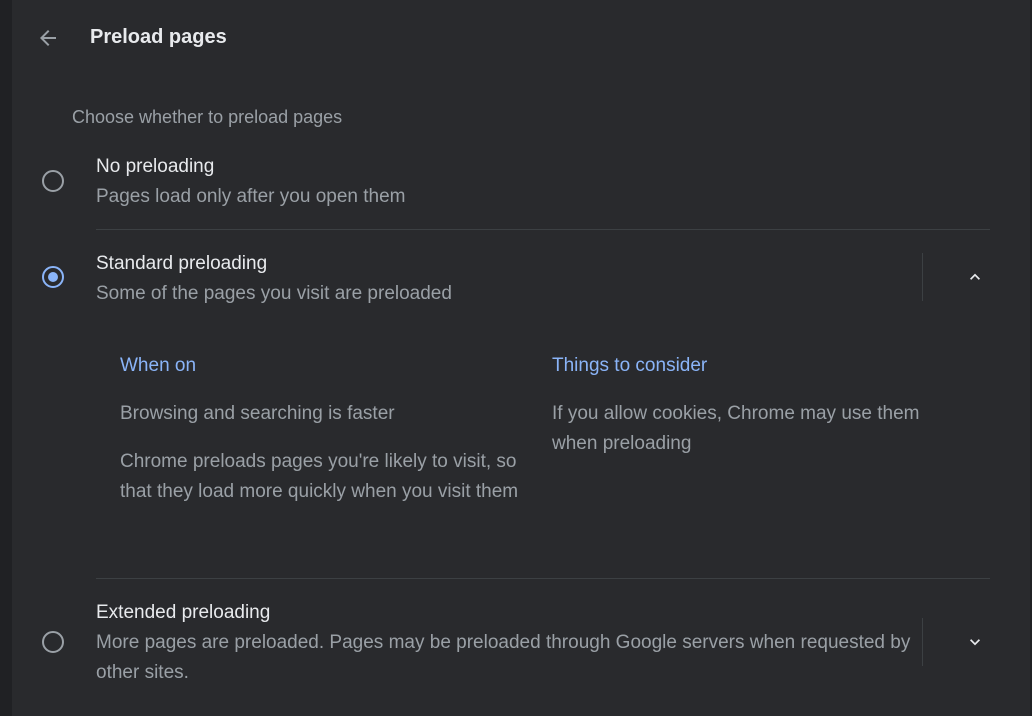 This screenshot has height=716, width=1032. Describe the element at coordinates (53, 181) in the screenshot. I see `radio-no-preloading` at that location.